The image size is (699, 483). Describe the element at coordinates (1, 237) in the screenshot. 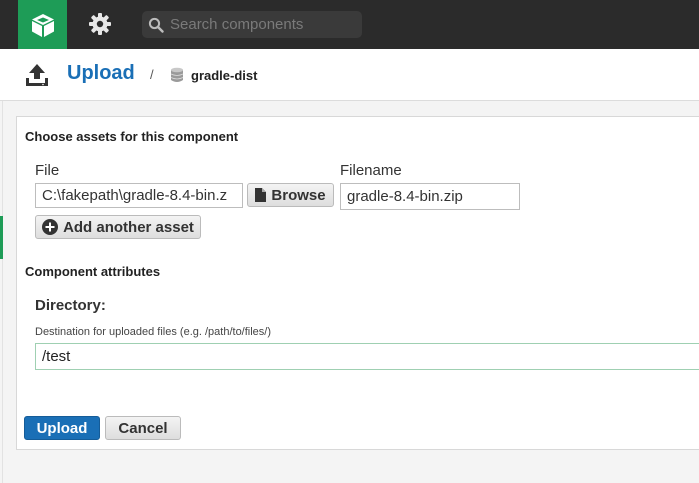

I see `sidebar-active-indicator` at that location.